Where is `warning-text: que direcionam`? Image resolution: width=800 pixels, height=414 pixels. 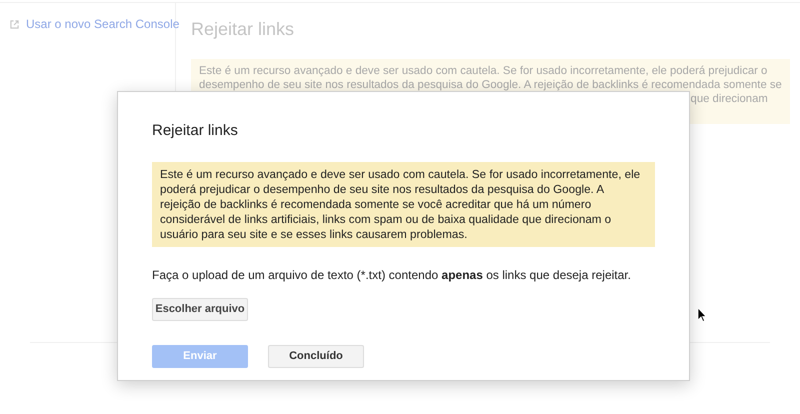 warning-text: que direcionam is located at coordinates (729, 99).